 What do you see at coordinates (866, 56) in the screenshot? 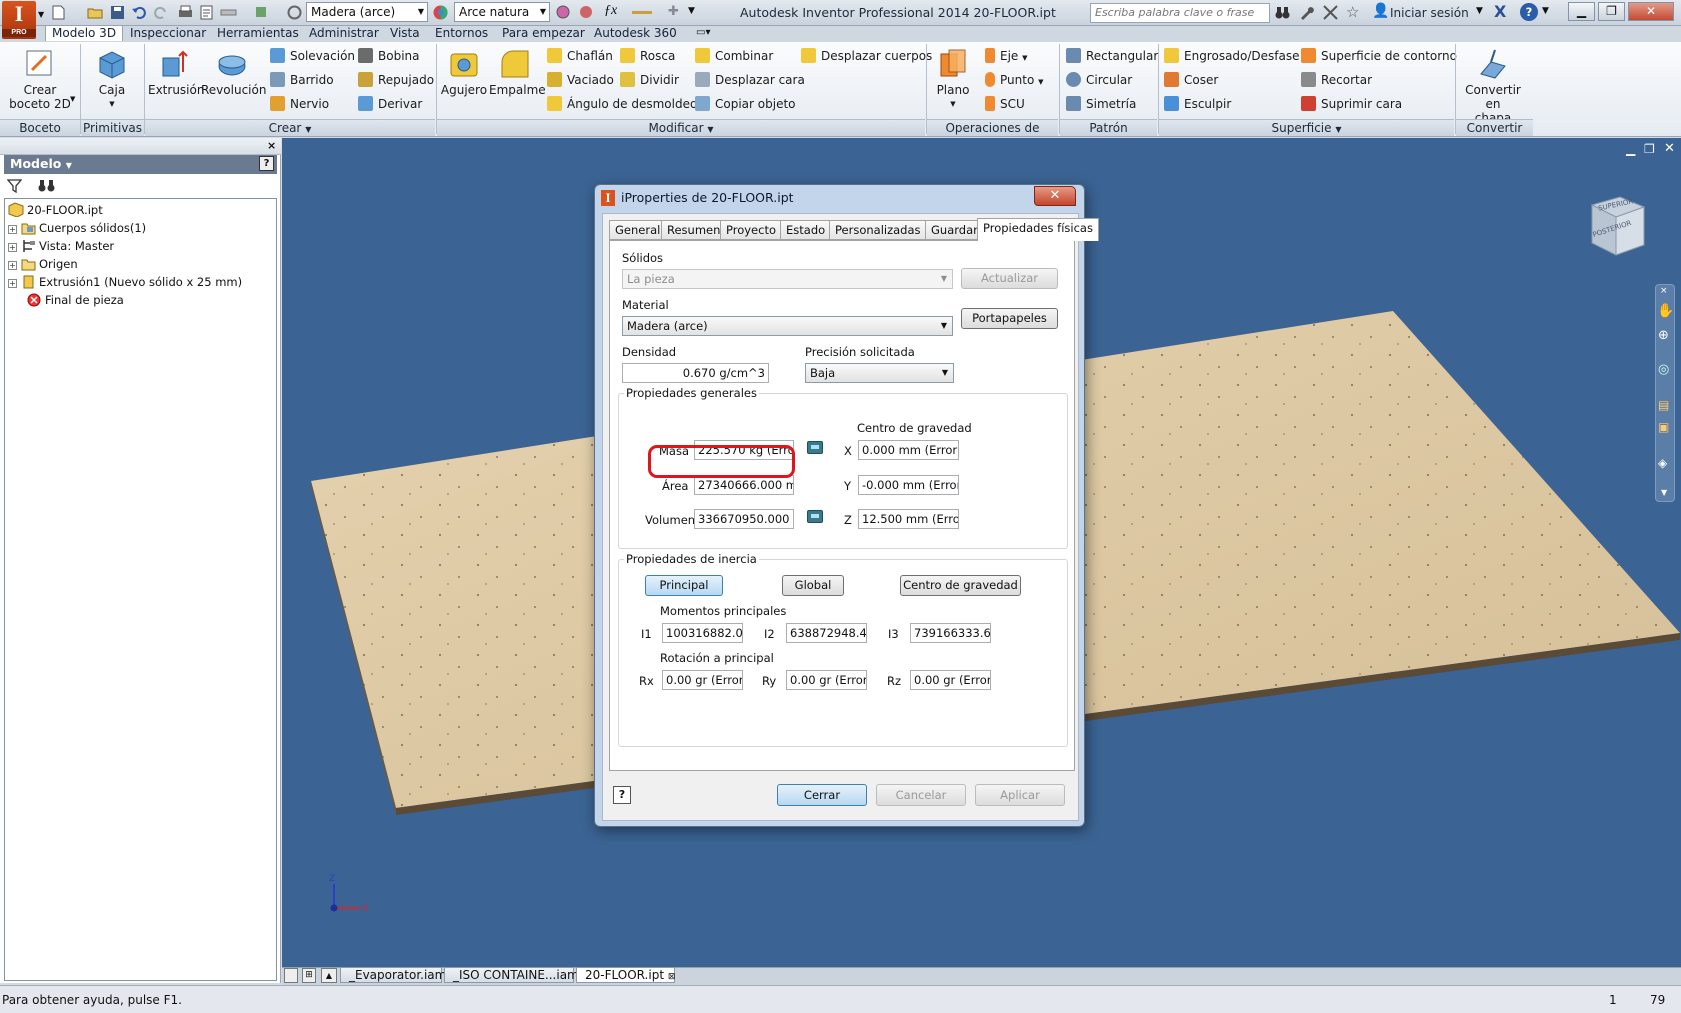
I see `move-bodies-button: Desplazar cuerpos` at bounding box center [866, 56].